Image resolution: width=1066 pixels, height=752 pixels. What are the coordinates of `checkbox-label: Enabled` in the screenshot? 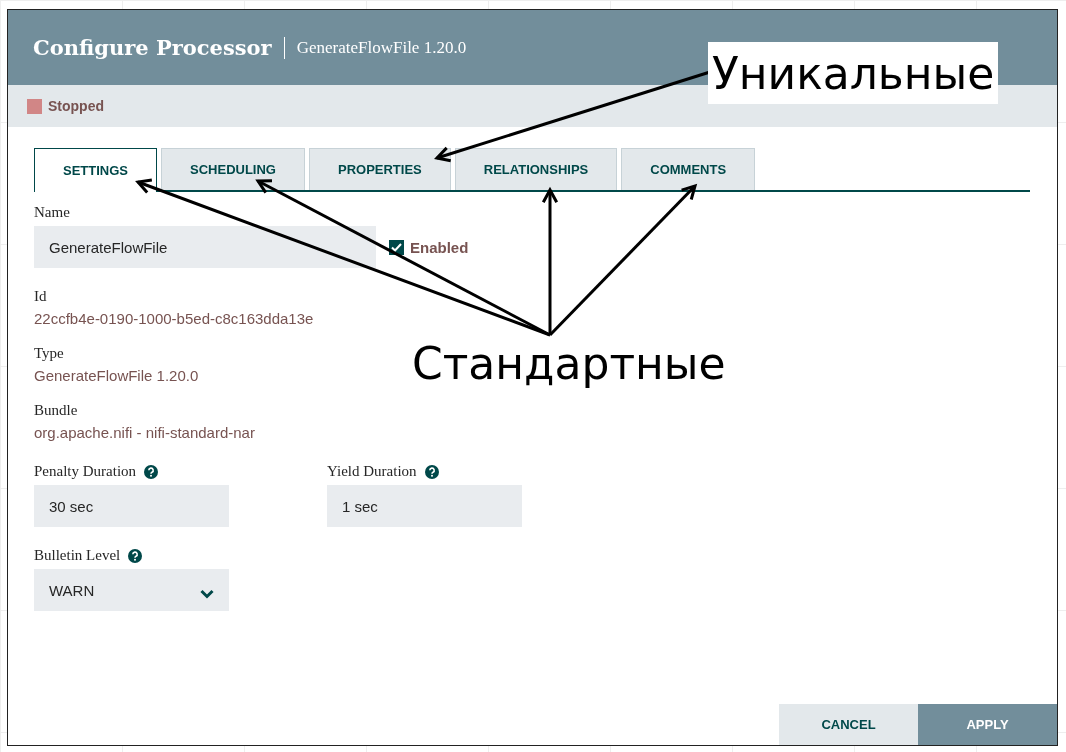 It's located at (439, 247).